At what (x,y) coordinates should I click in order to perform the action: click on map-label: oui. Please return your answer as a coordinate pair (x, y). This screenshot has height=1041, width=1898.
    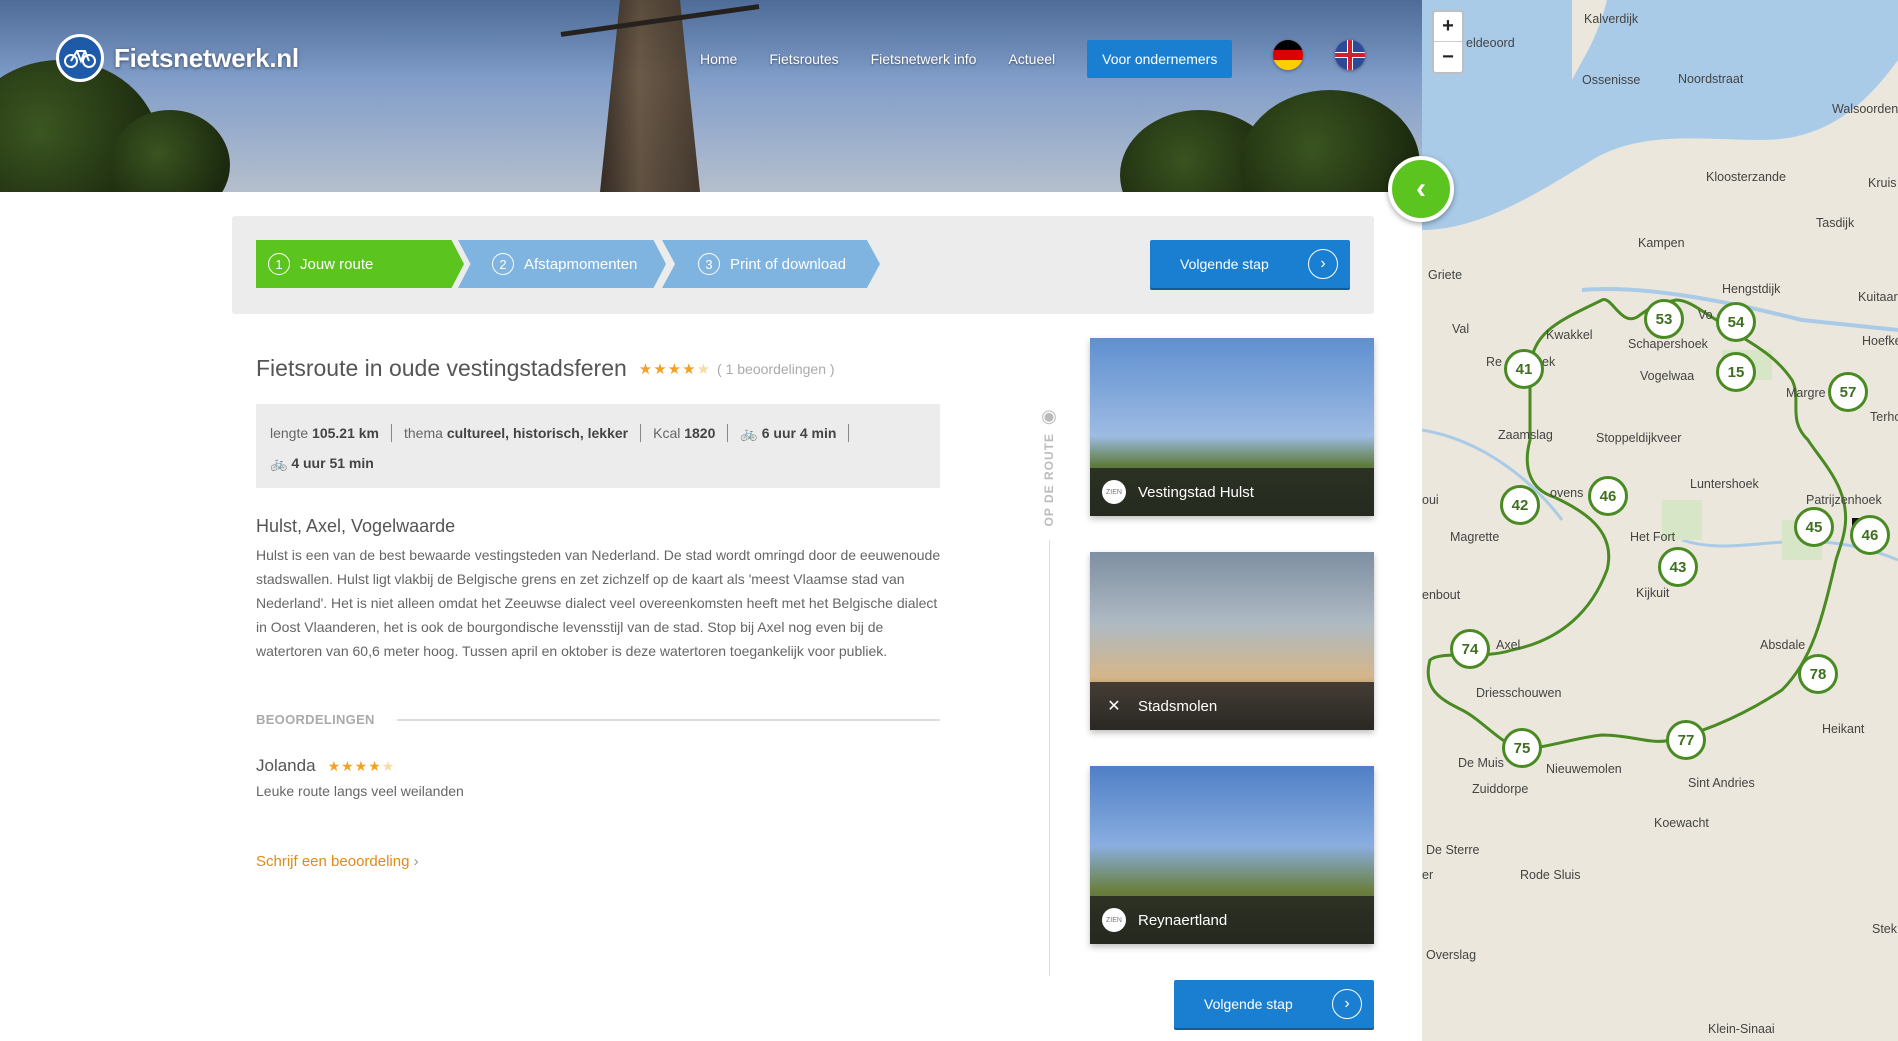
    Looking at the image, I should click on (1430, 500).